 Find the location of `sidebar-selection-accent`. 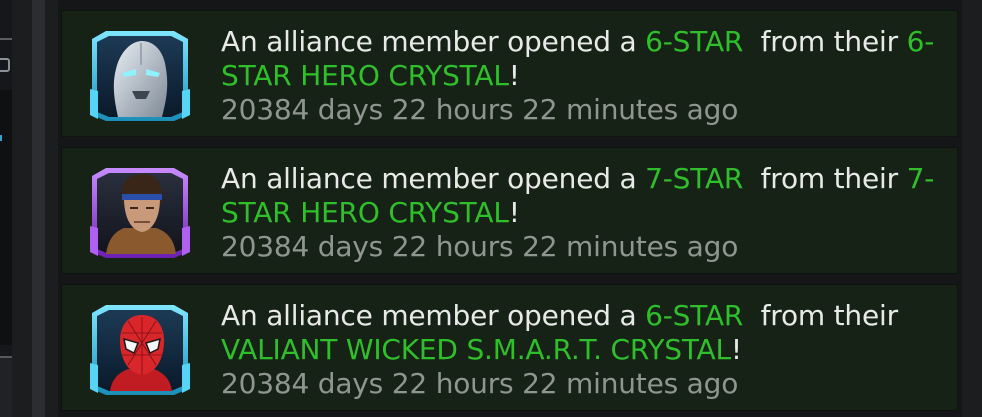

sidebar-selection-accent is located at coordinates (1, 138).